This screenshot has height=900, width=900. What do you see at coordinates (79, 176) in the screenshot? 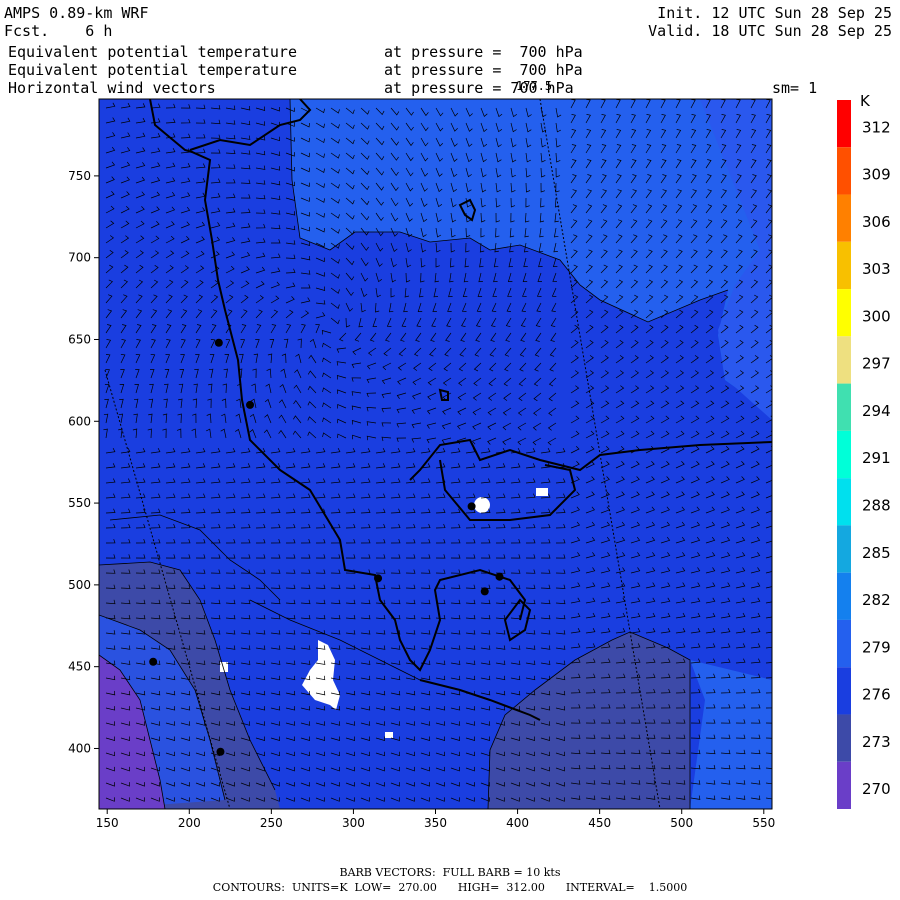
I see `y-tick-label: 750` at bounding box center [79, 176].